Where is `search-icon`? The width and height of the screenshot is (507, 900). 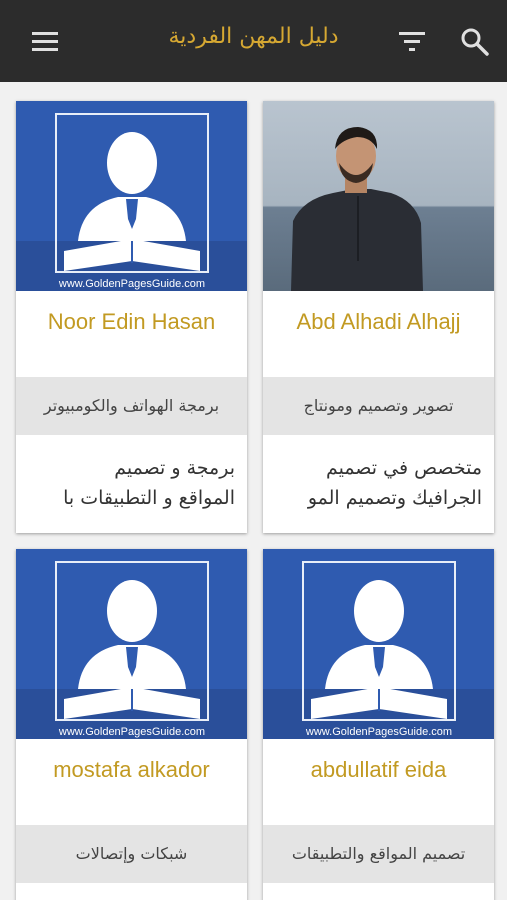 search-icon is located at coordinates (475, 42).